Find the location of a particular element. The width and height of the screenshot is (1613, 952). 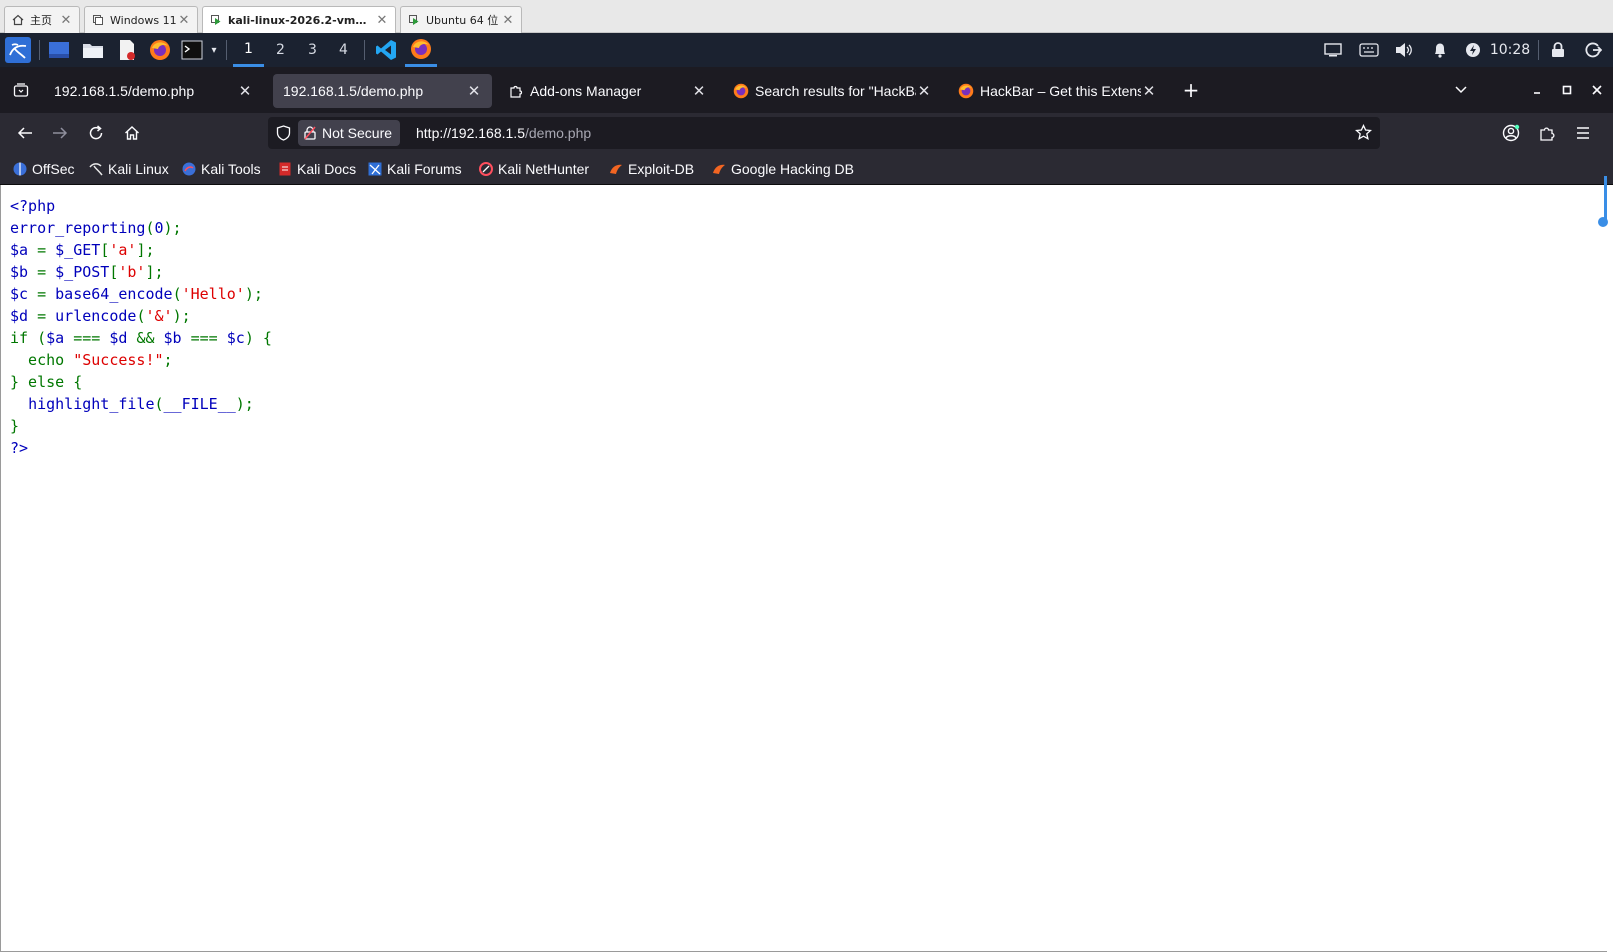

tab-groups-icon is located at coordinates (21, 90).